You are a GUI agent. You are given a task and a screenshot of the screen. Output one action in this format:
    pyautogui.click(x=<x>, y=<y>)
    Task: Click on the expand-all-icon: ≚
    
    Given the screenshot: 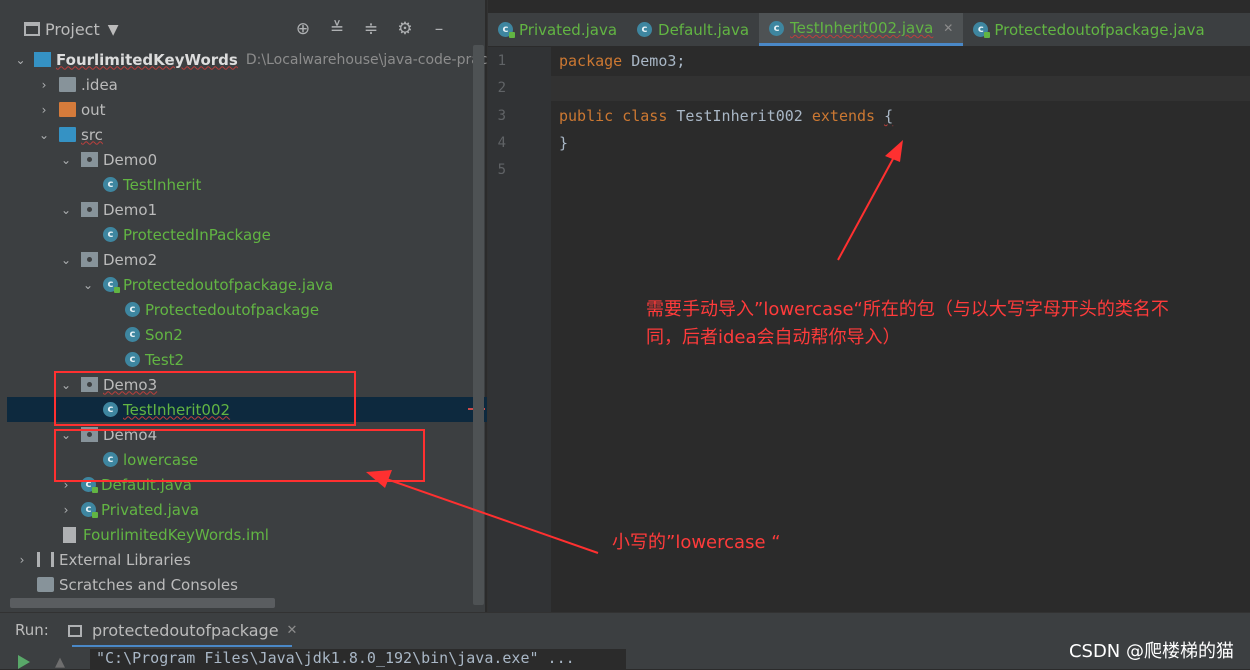 What is the action you would take?
    pyautogui.click(x=337, y=29)
    